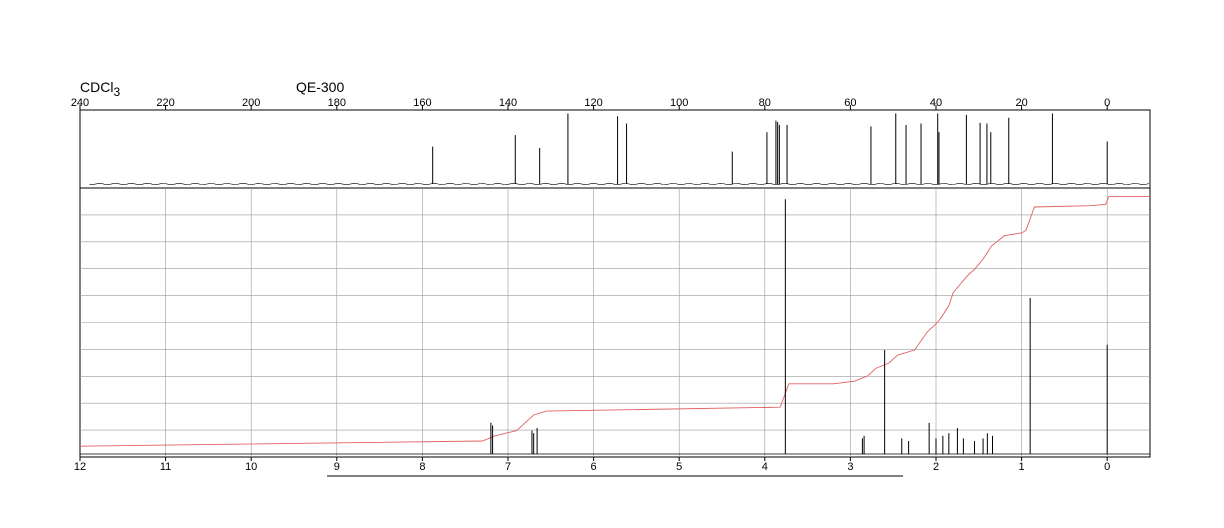  I want to click on proton-tick-label: 3, so click(850, 467).